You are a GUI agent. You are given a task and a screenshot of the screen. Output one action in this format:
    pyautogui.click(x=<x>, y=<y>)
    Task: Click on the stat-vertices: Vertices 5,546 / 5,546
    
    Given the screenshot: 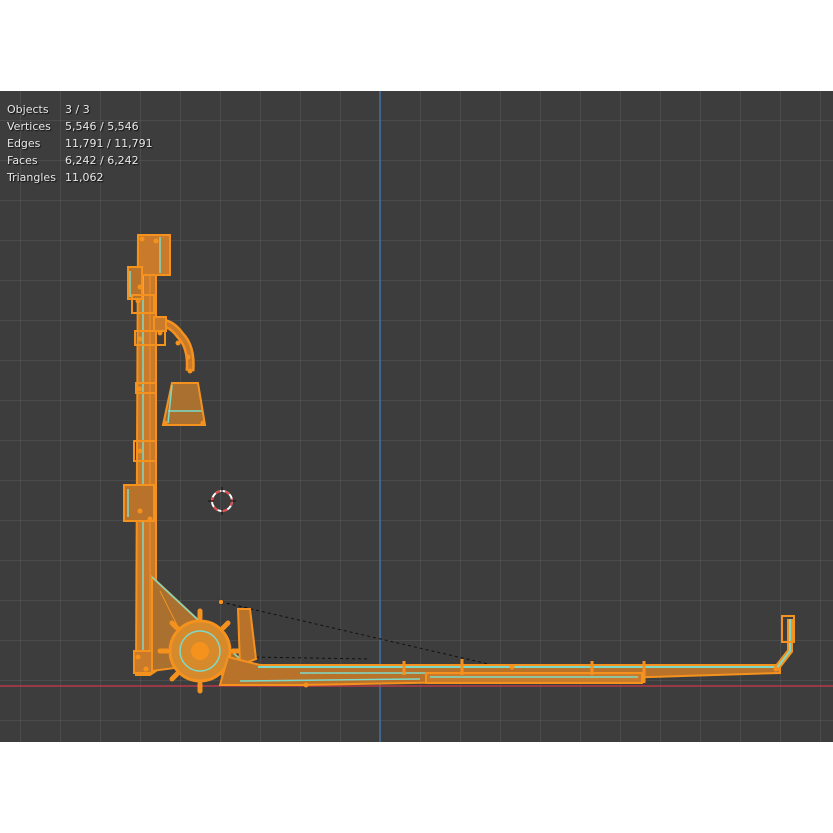 What is the action you would take?
    pyautogui.click(x=80, y=126)
    